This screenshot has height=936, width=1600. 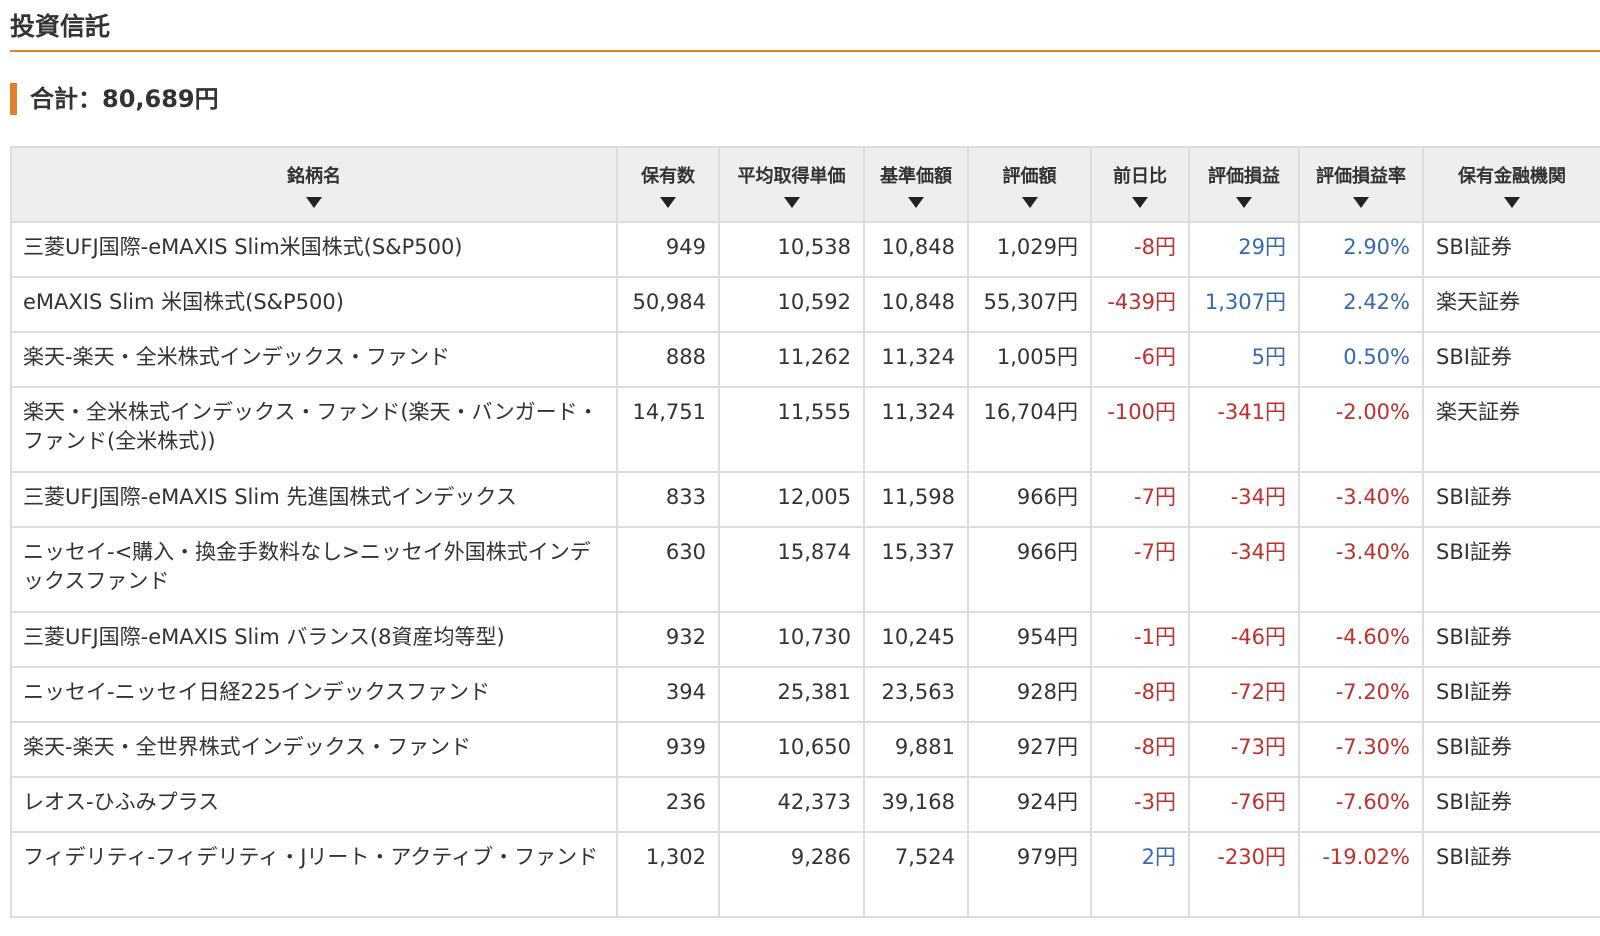 What do you see at coordinates (791, 569) in the screenshot?
I see `avg-cost-cell: 15,874` at bounding box center [791, 569].